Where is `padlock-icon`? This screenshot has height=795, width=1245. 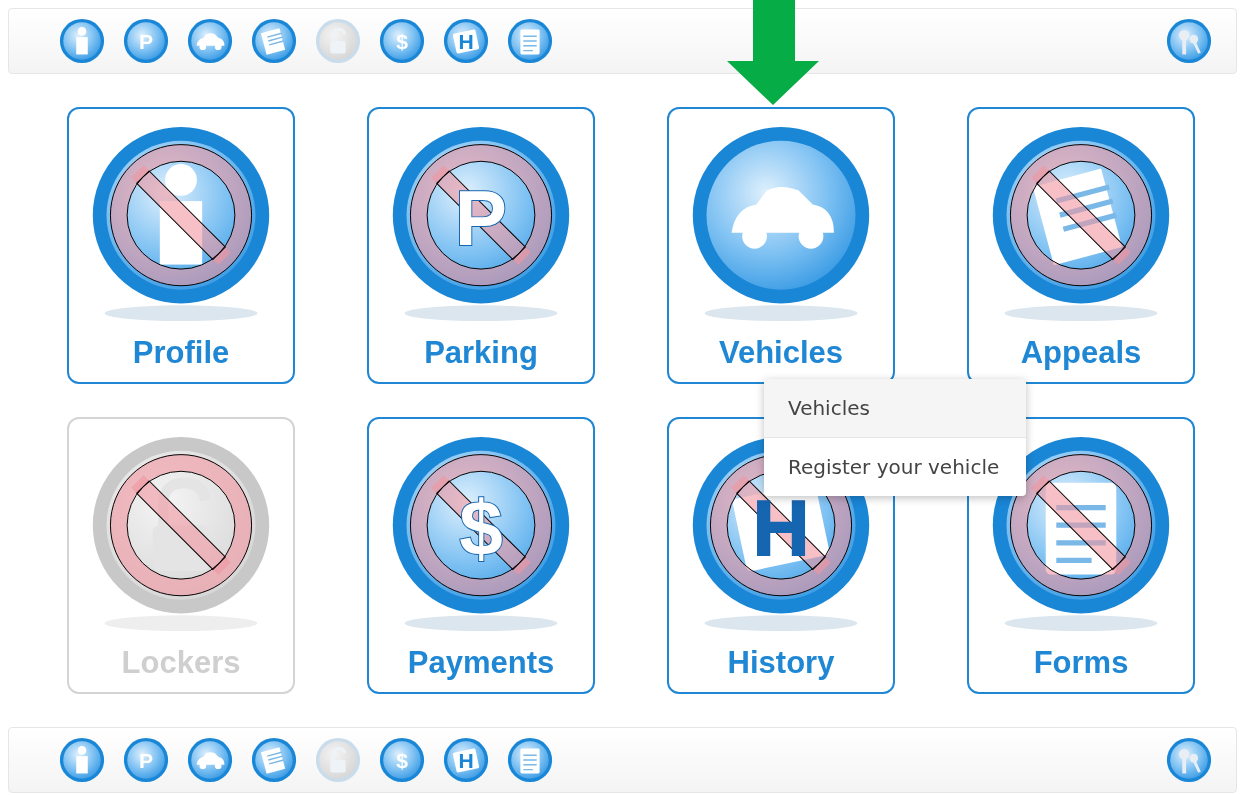 padlock-icon is located at coordinates (181, 525).